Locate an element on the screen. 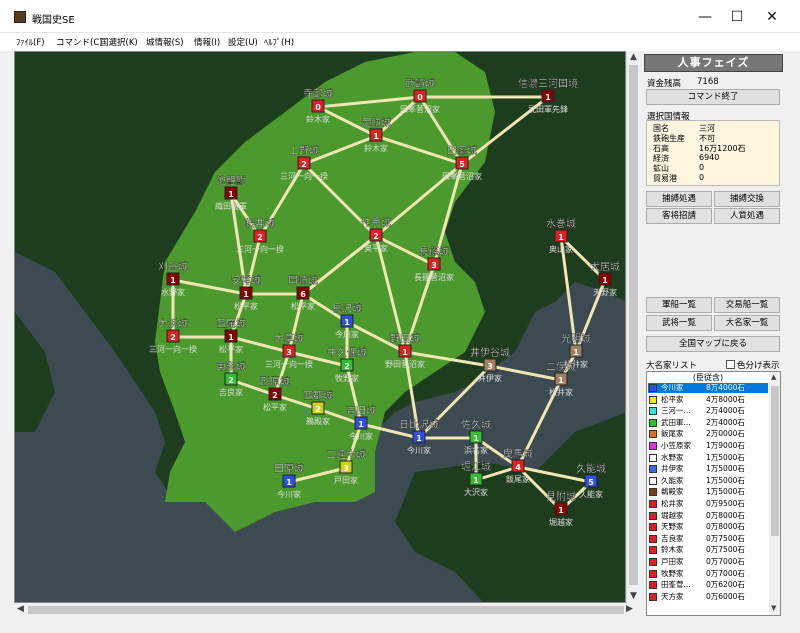 The image size is (800, 633). generals-list-button: 武将一覧 is located at coordinates (679, 323).